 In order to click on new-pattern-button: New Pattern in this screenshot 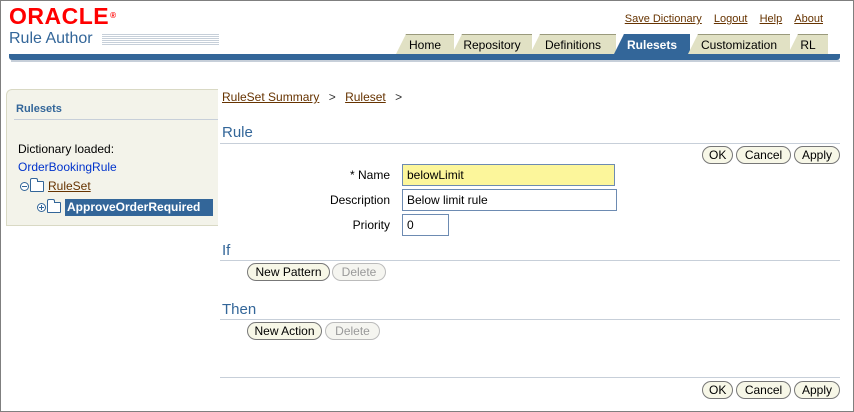, I will do `click(288, 272)`.